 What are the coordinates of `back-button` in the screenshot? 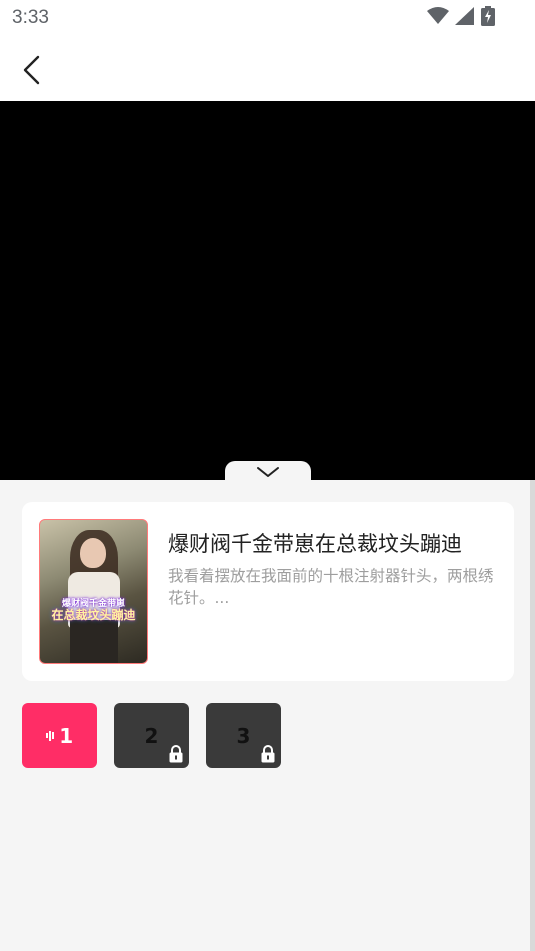 It's located at (33, 70).